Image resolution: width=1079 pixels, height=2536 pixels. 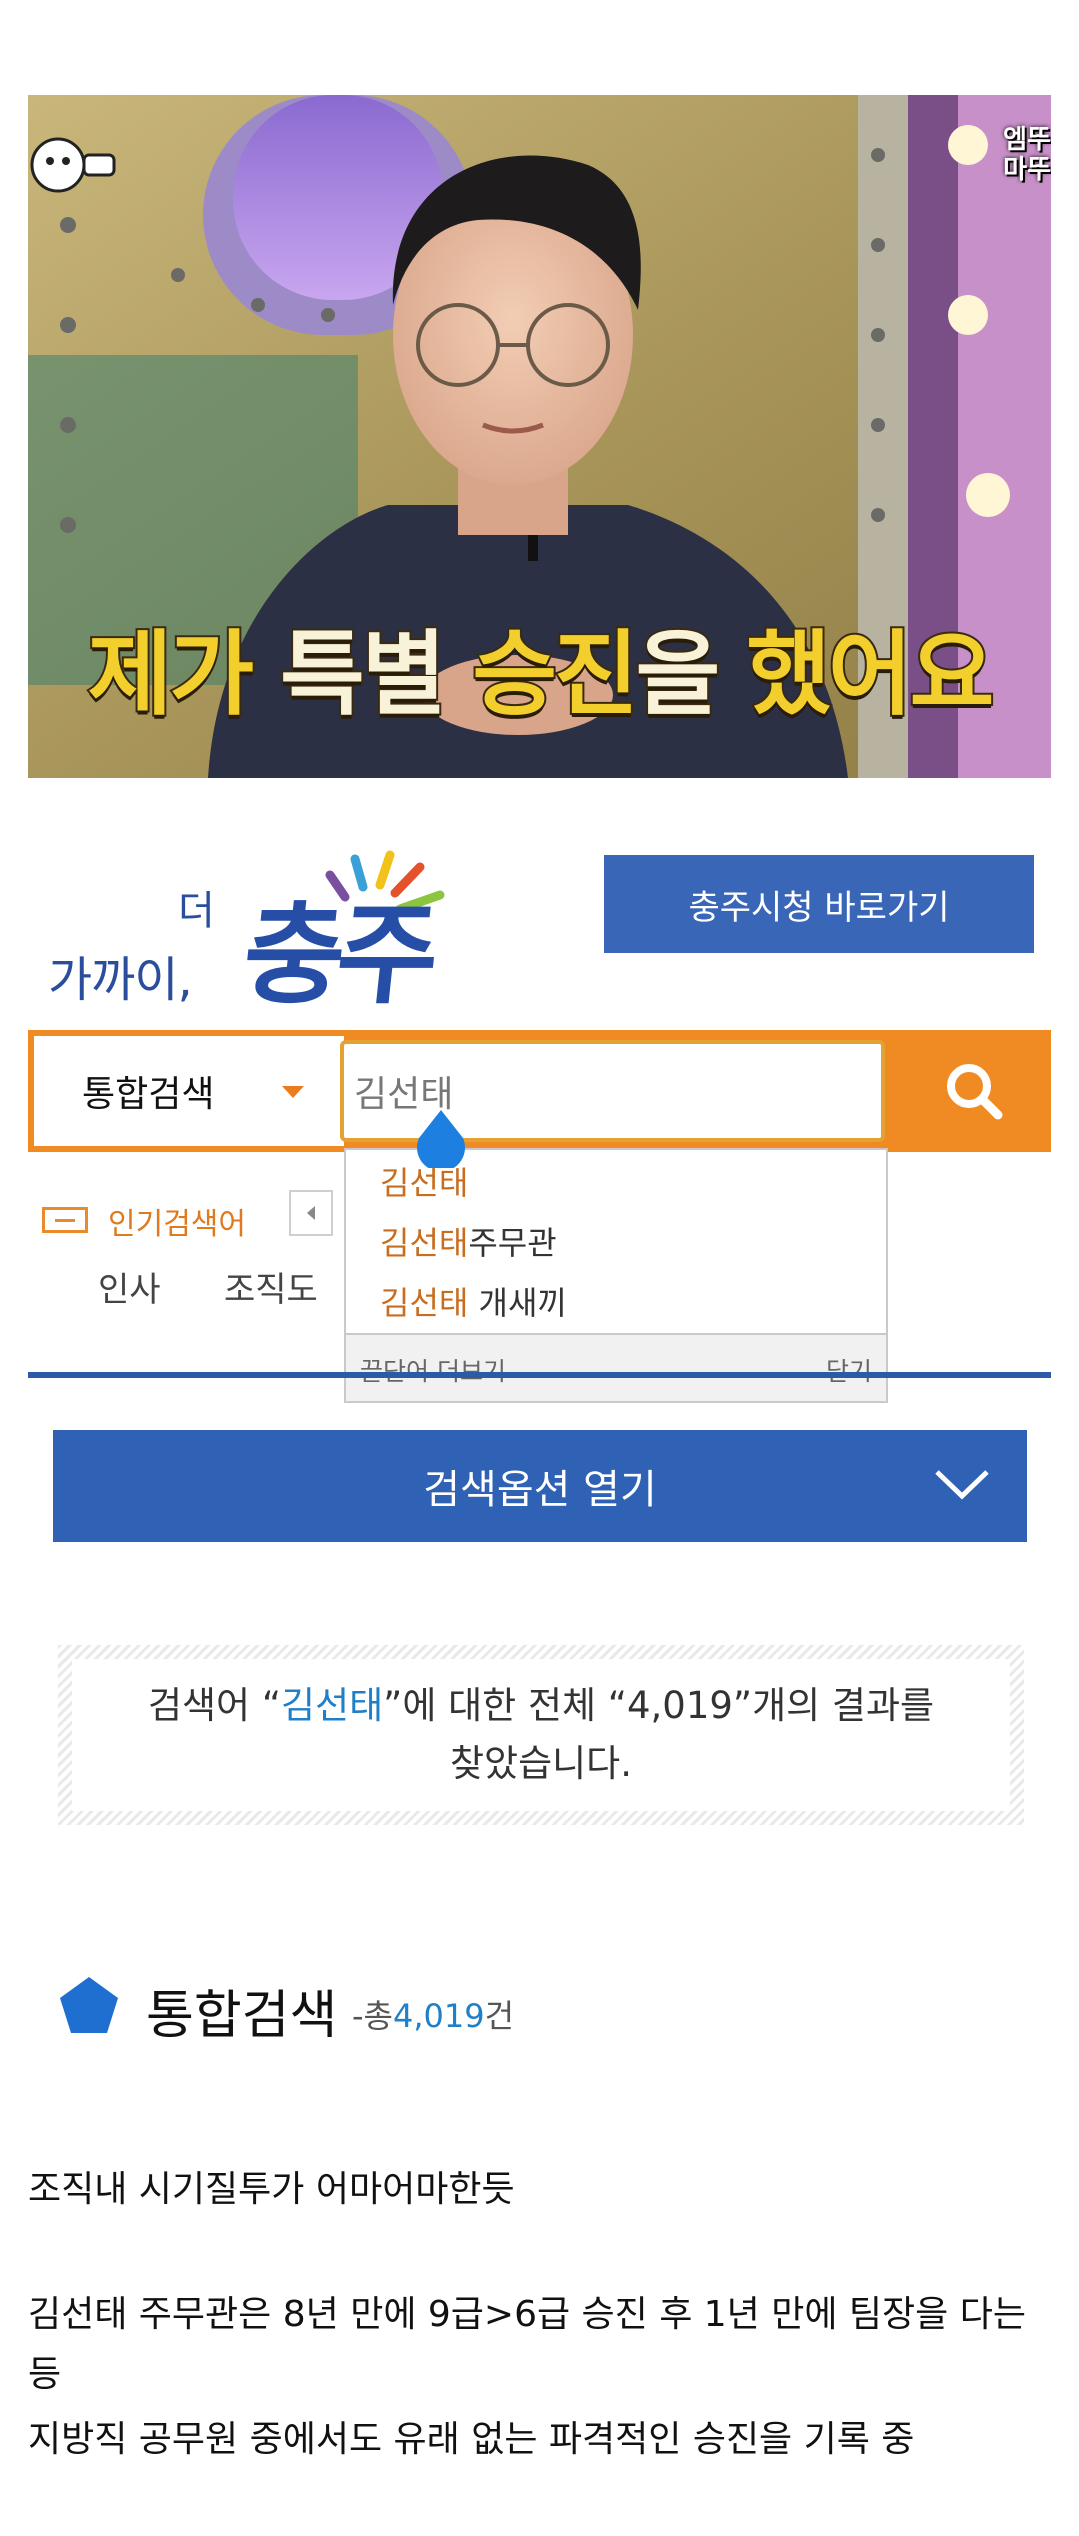 I want to click on section-title: 통합검색, so click(x=242, y=2016).